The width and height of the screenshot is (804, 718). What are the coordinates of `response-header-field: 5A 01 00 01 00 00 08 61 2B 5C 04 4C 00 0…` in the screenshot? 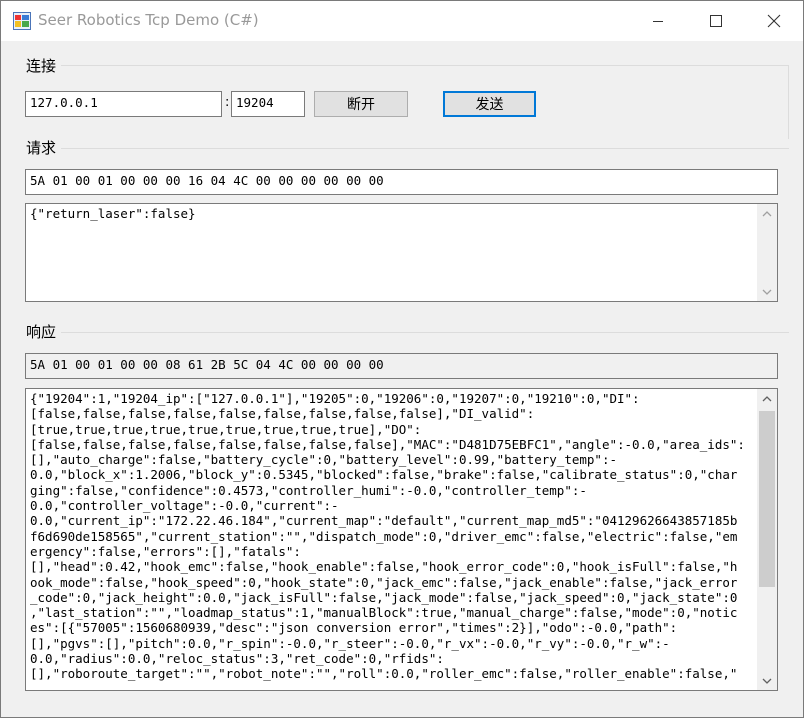 It's located at (401, 366).